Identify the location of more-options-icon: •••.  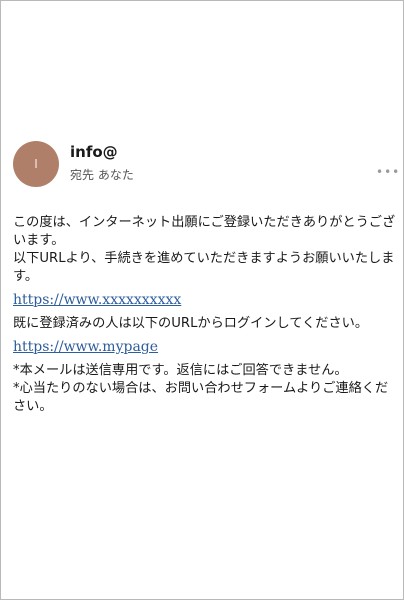
(388, 172).